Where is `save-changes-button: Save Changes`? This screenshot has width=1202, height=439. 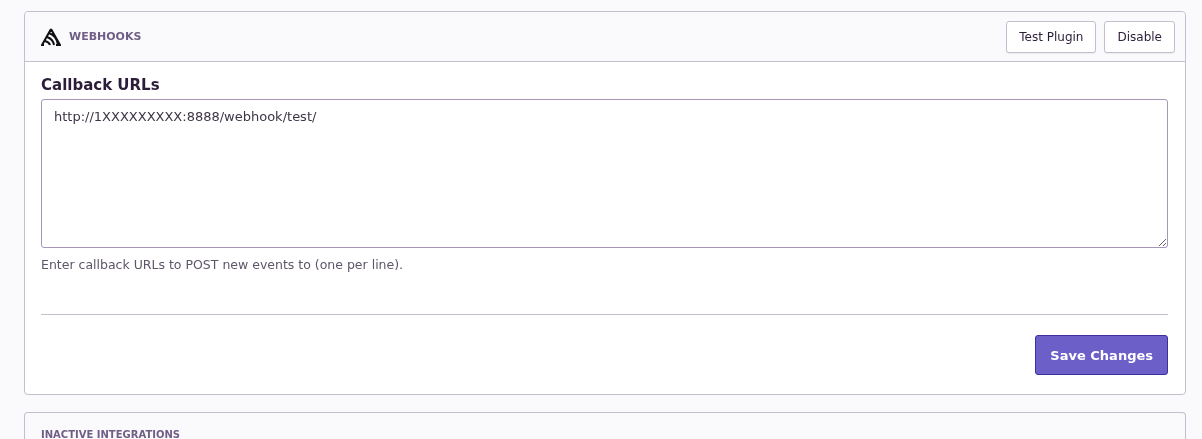 save-changes-button: Save Changes is located at coordinates (1101, 355).